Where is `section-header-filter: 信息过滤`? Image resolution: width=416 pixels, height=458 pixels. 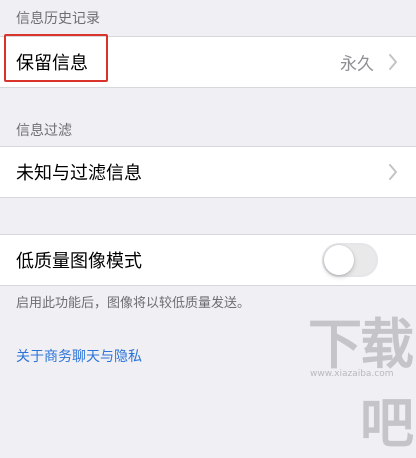
section-header-filter: 信息过滤 is located at coordinates (44, 131).